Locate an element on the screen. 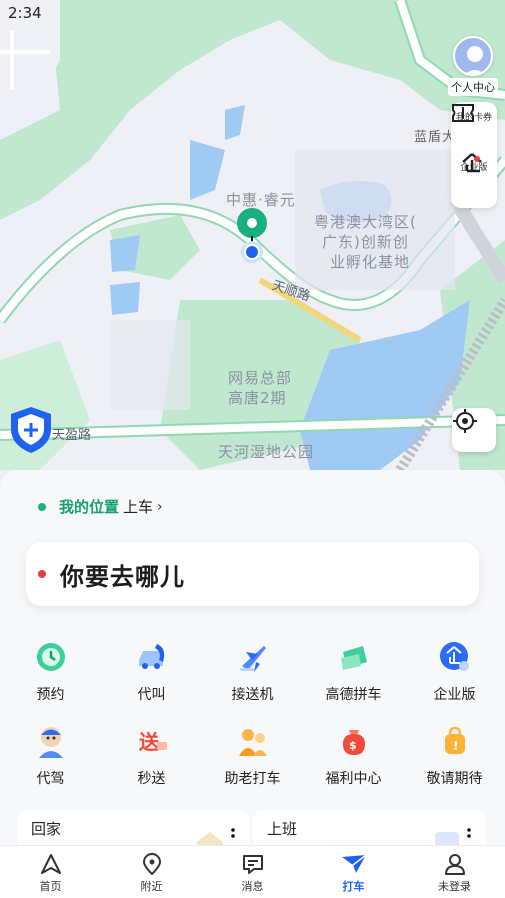 The width and height of the screenshot is (505, 898). tab-label: 消息 is located at coordinates (252, 886).